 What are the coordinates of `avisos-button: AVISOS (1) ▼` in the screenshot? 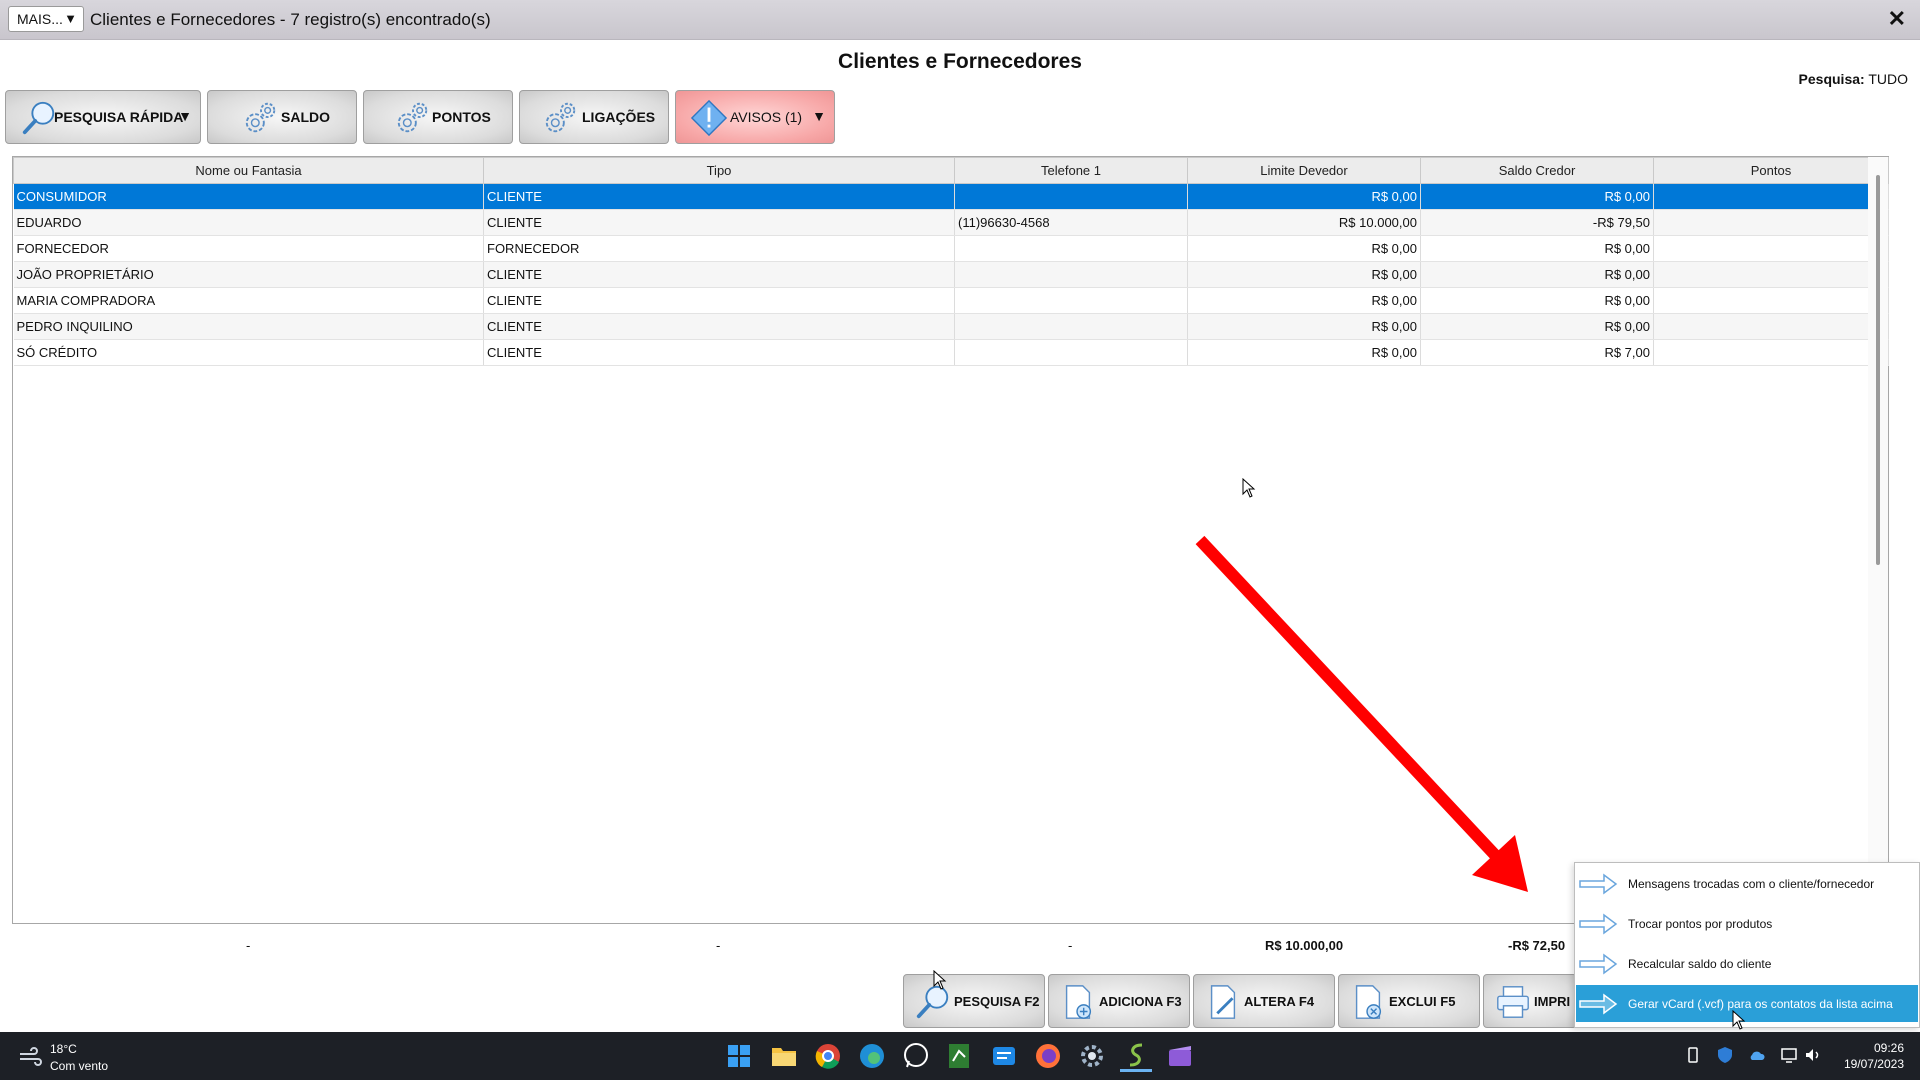 It's located at (755, 117).